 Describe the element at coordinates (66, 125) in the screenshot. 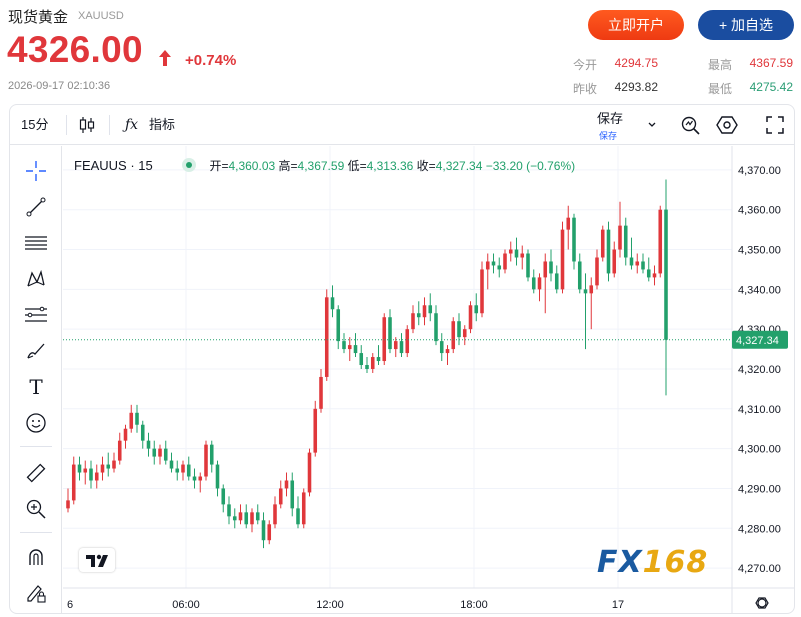

I see `toolbar-divider` at that location.